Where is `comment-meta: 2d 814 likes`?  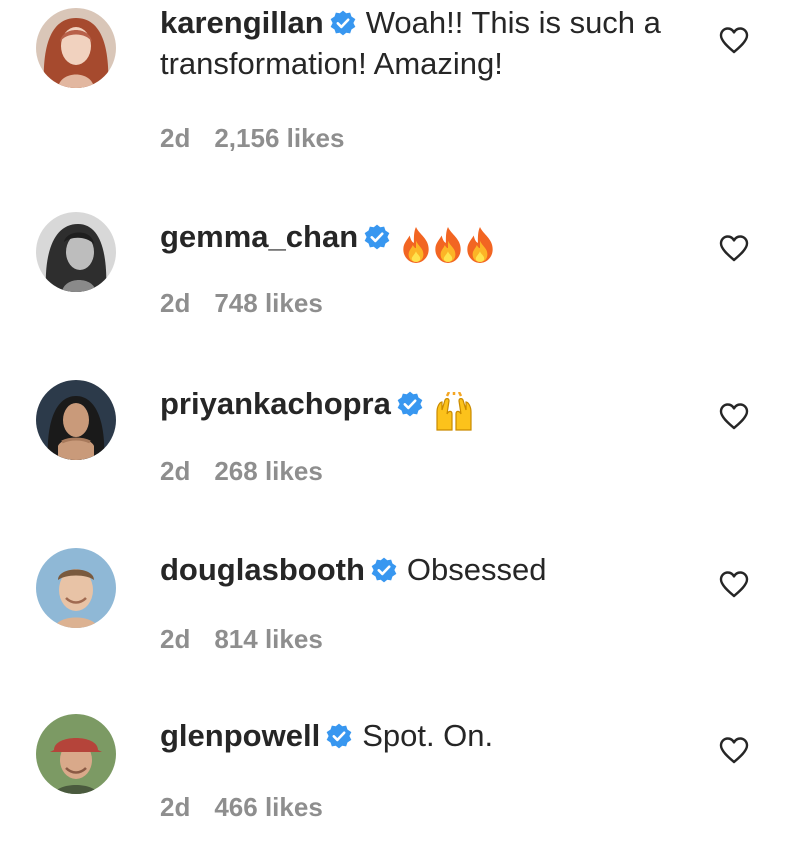
comment-meta: 2d 814 likes is located at coordinates (241, 639).